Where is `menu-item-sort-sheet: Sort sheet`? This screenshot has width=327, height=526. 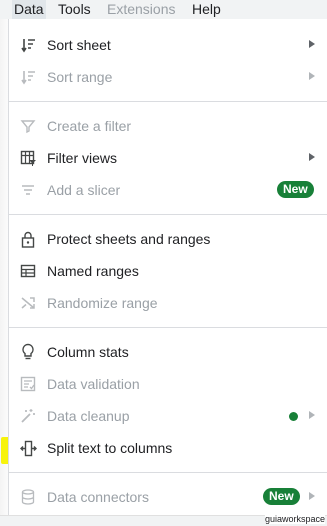 menu-item-sort-sheet: Sort sheet is located at coordinates (168, 45).